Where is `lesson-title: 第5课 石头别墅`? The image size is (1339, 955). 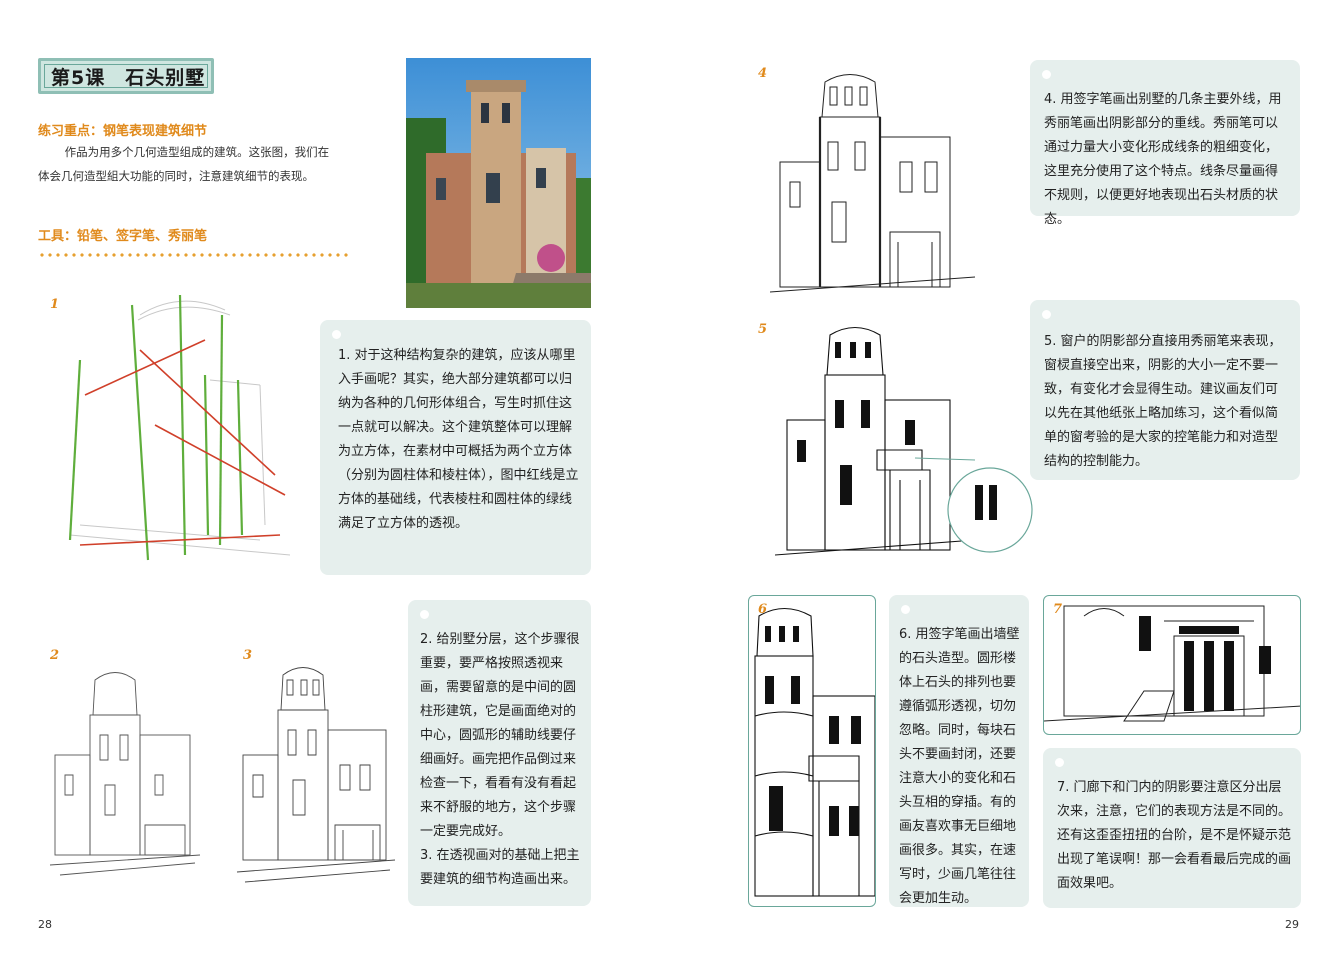
lesson-title: 第5课 石头别墅 is located at coordinates (126, 76).